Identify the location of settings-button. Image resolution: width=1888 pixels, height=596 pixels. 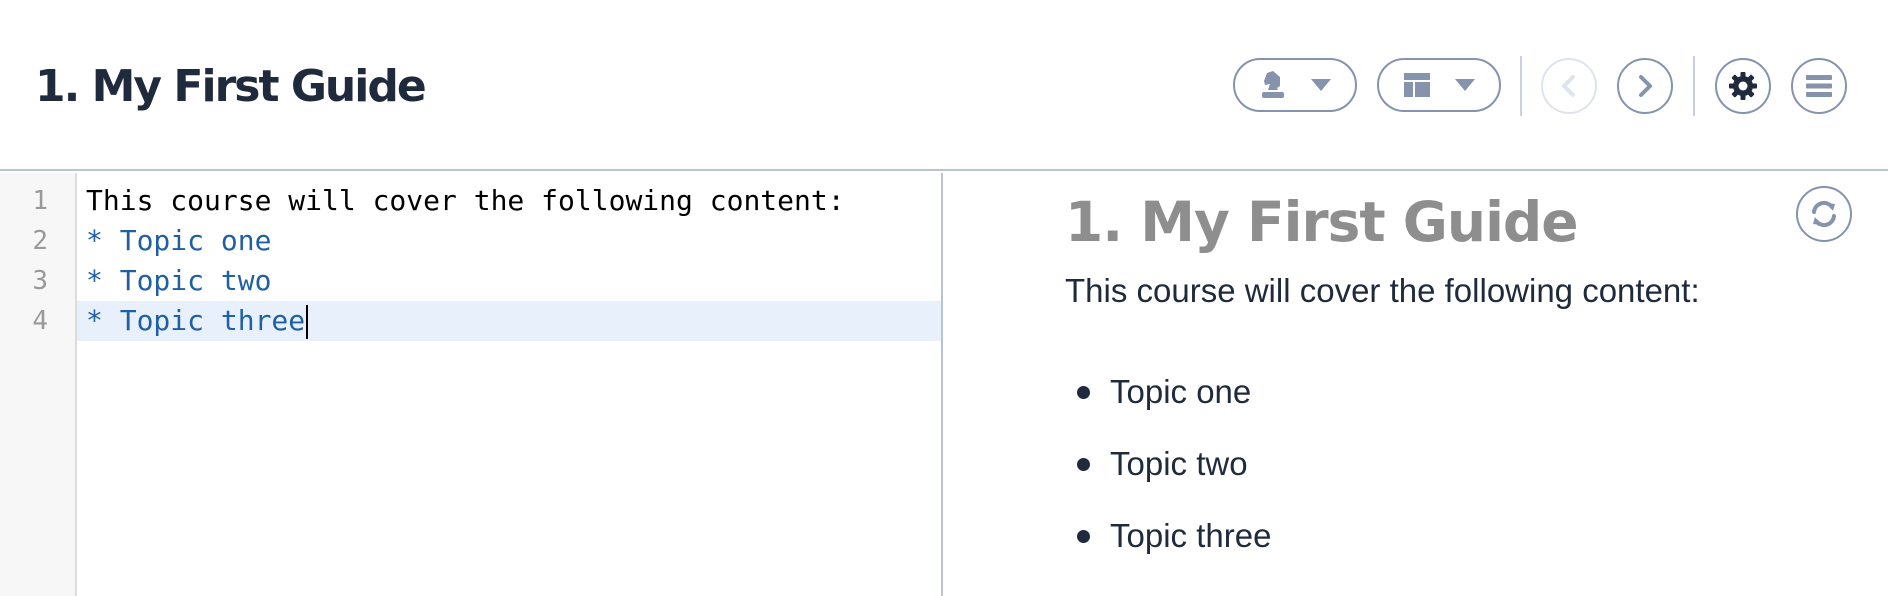
(1743, 86).